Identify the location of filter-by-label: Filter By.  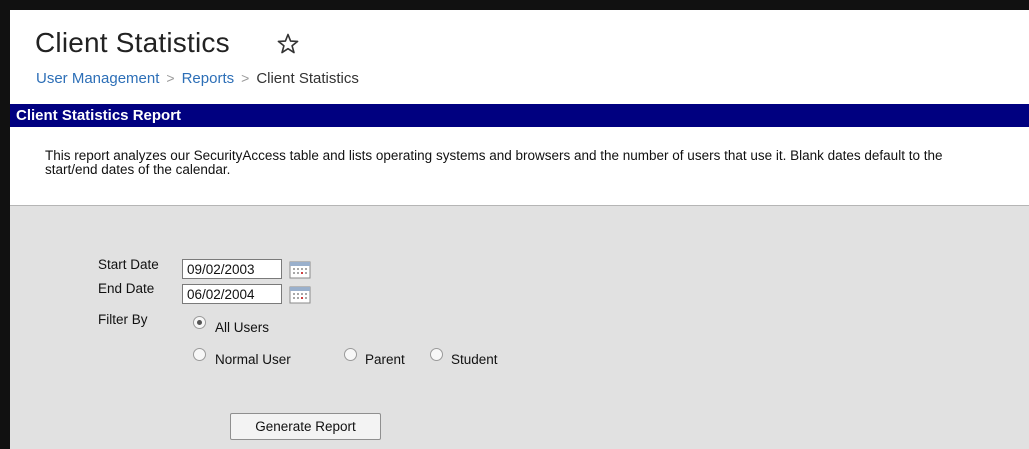
(123, 319).